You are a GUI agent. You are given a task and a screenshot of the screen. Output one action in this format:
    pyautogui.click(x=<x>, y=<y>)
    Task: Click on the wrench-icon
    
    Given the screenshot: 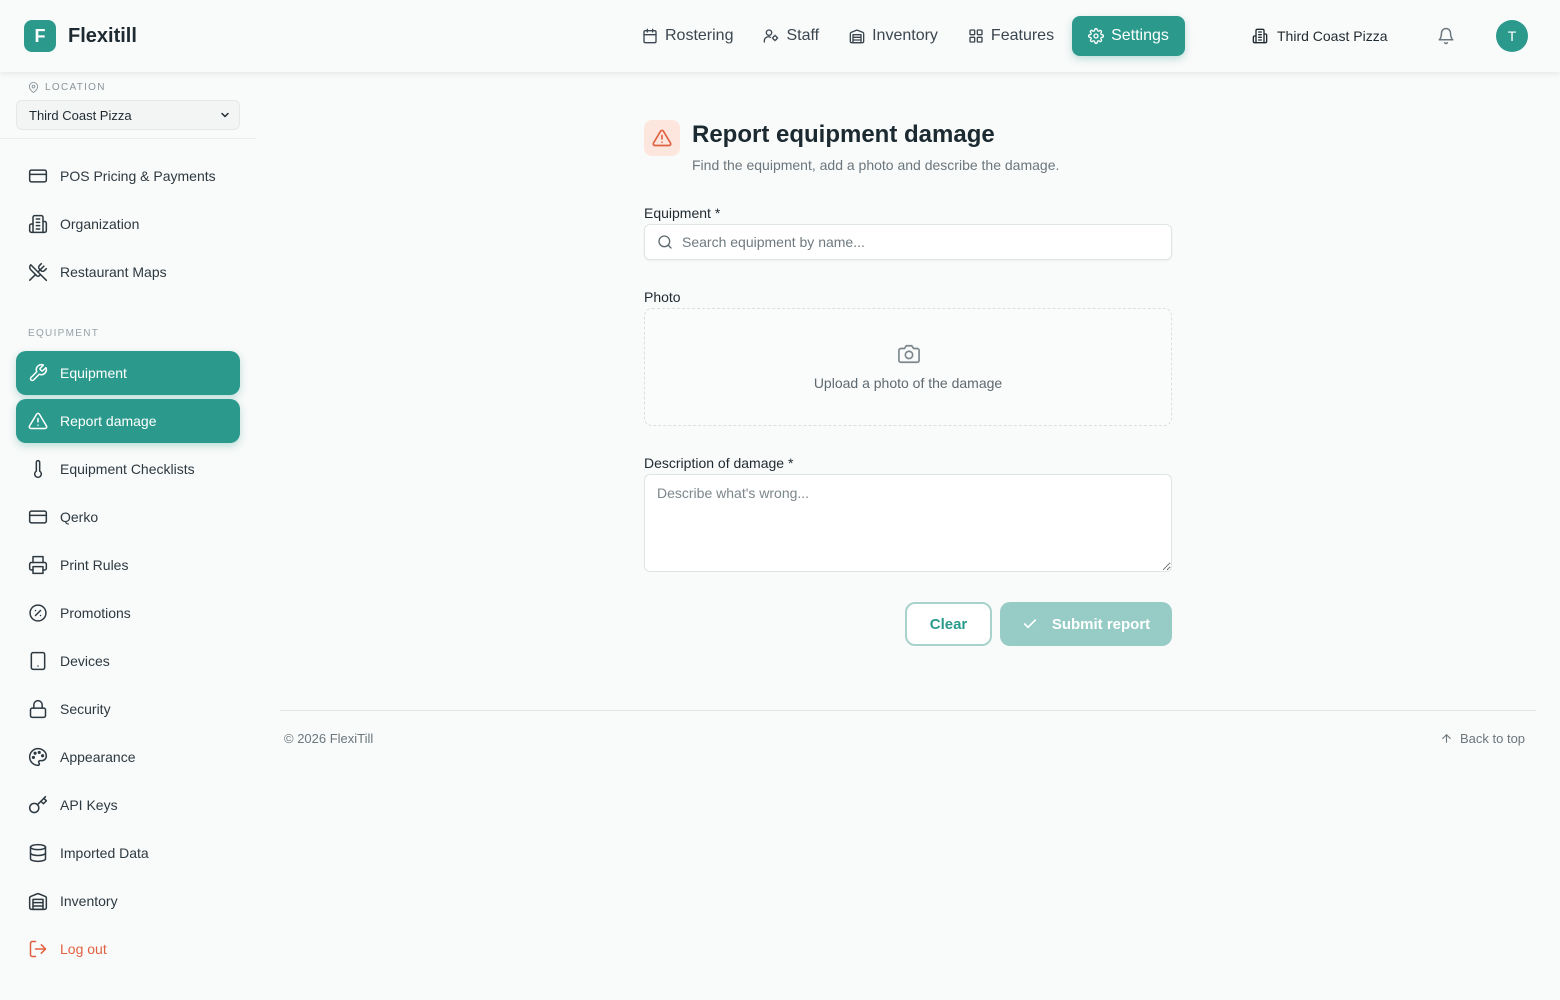 What is the action you would take?
    pyautogui.click(x=44, y=373)
    